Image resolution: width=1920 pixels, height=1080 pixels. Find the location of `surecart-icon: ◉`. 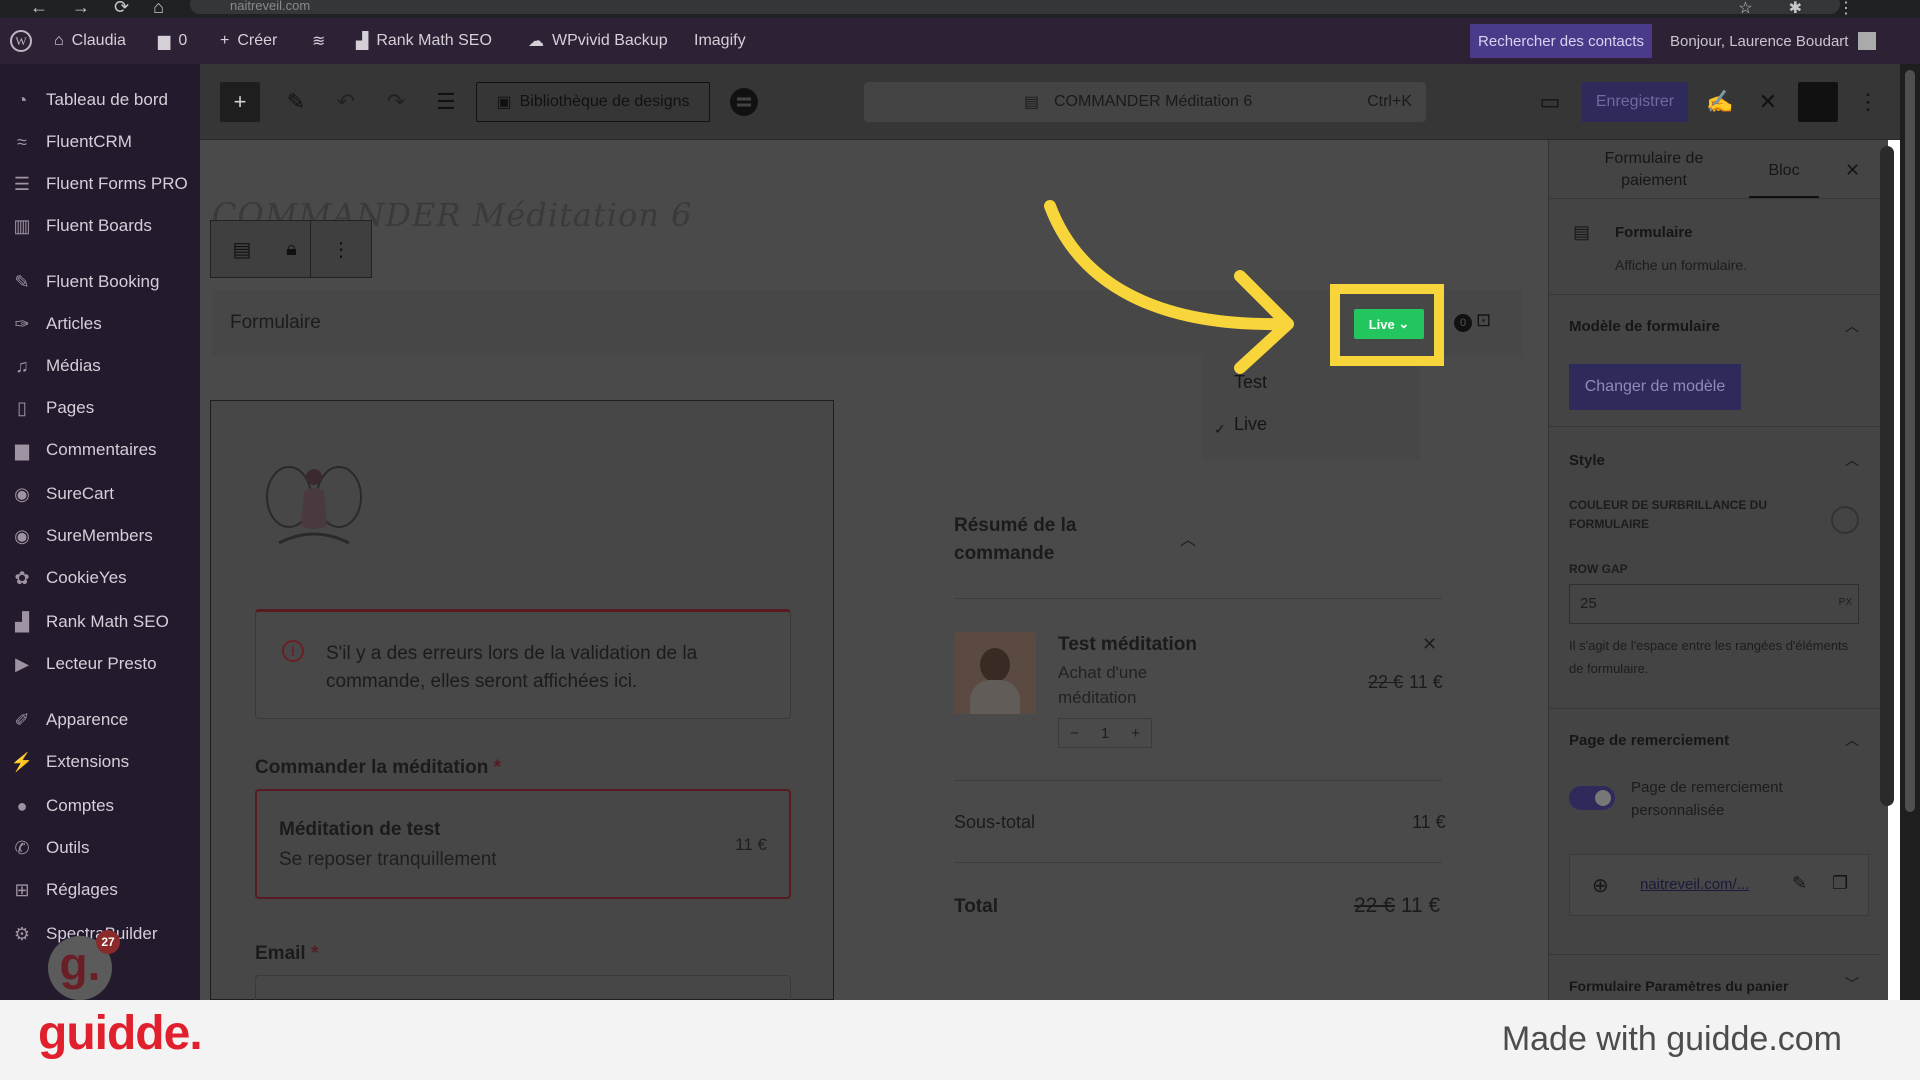

surecart-icon: ◉ is located at coordinates (22, 493).